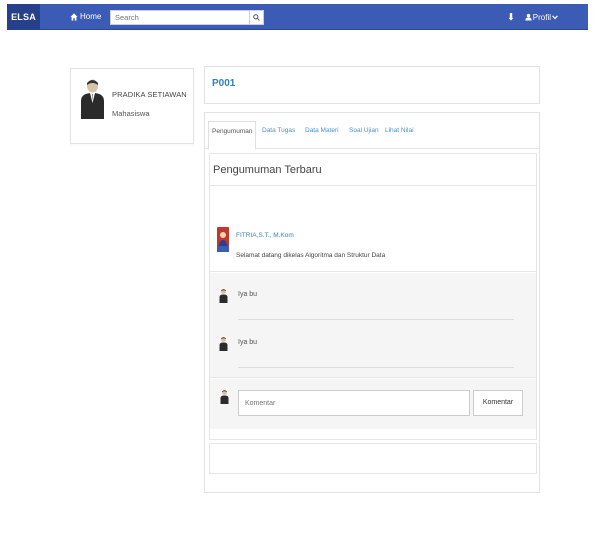  I want to click on empty-panel, so click(373, 458).